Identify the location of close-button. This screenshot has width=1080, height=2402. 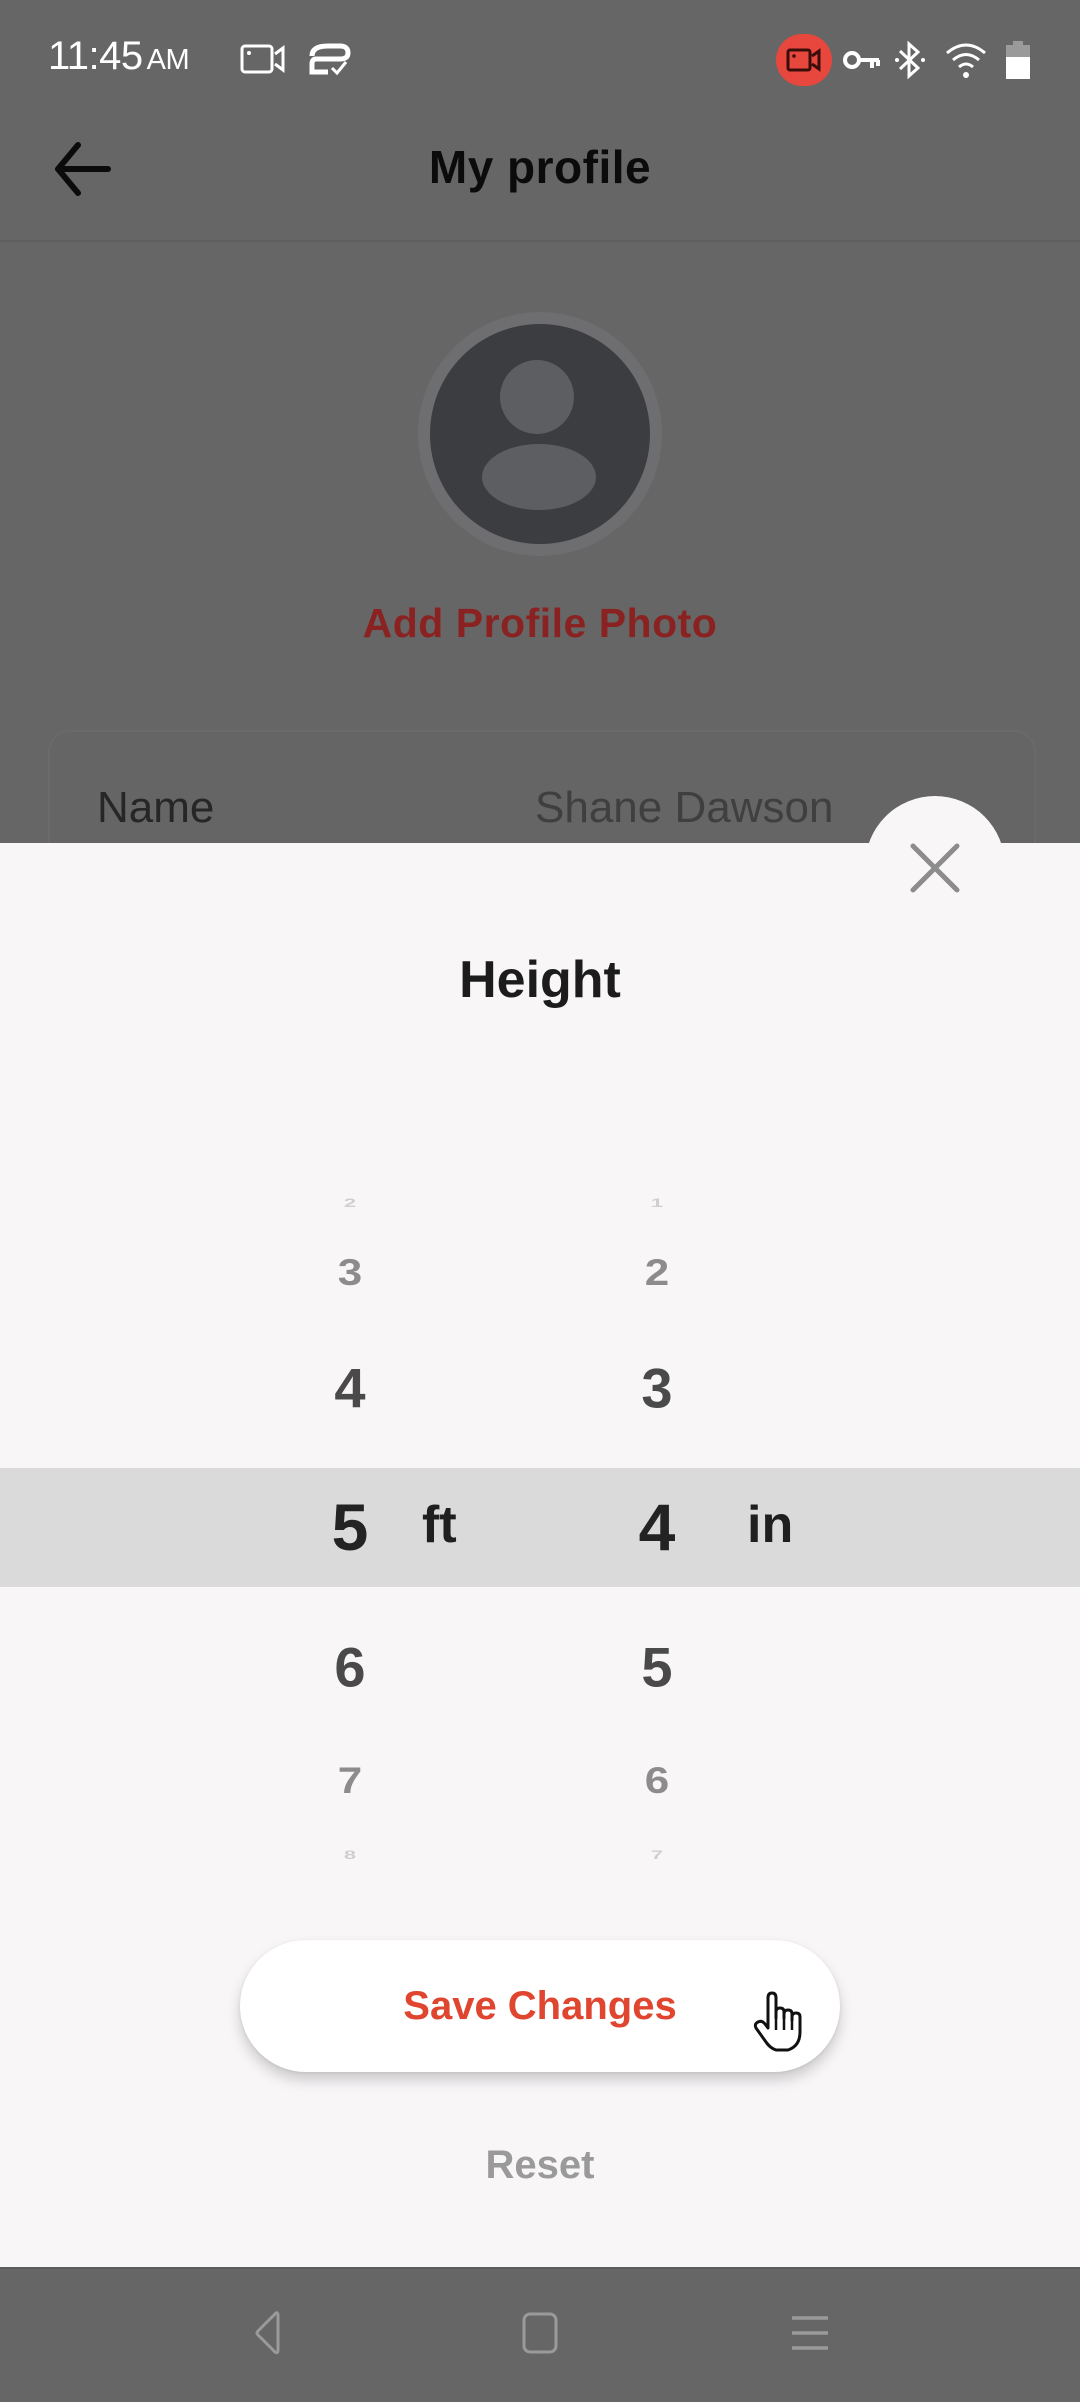
(935, 868).